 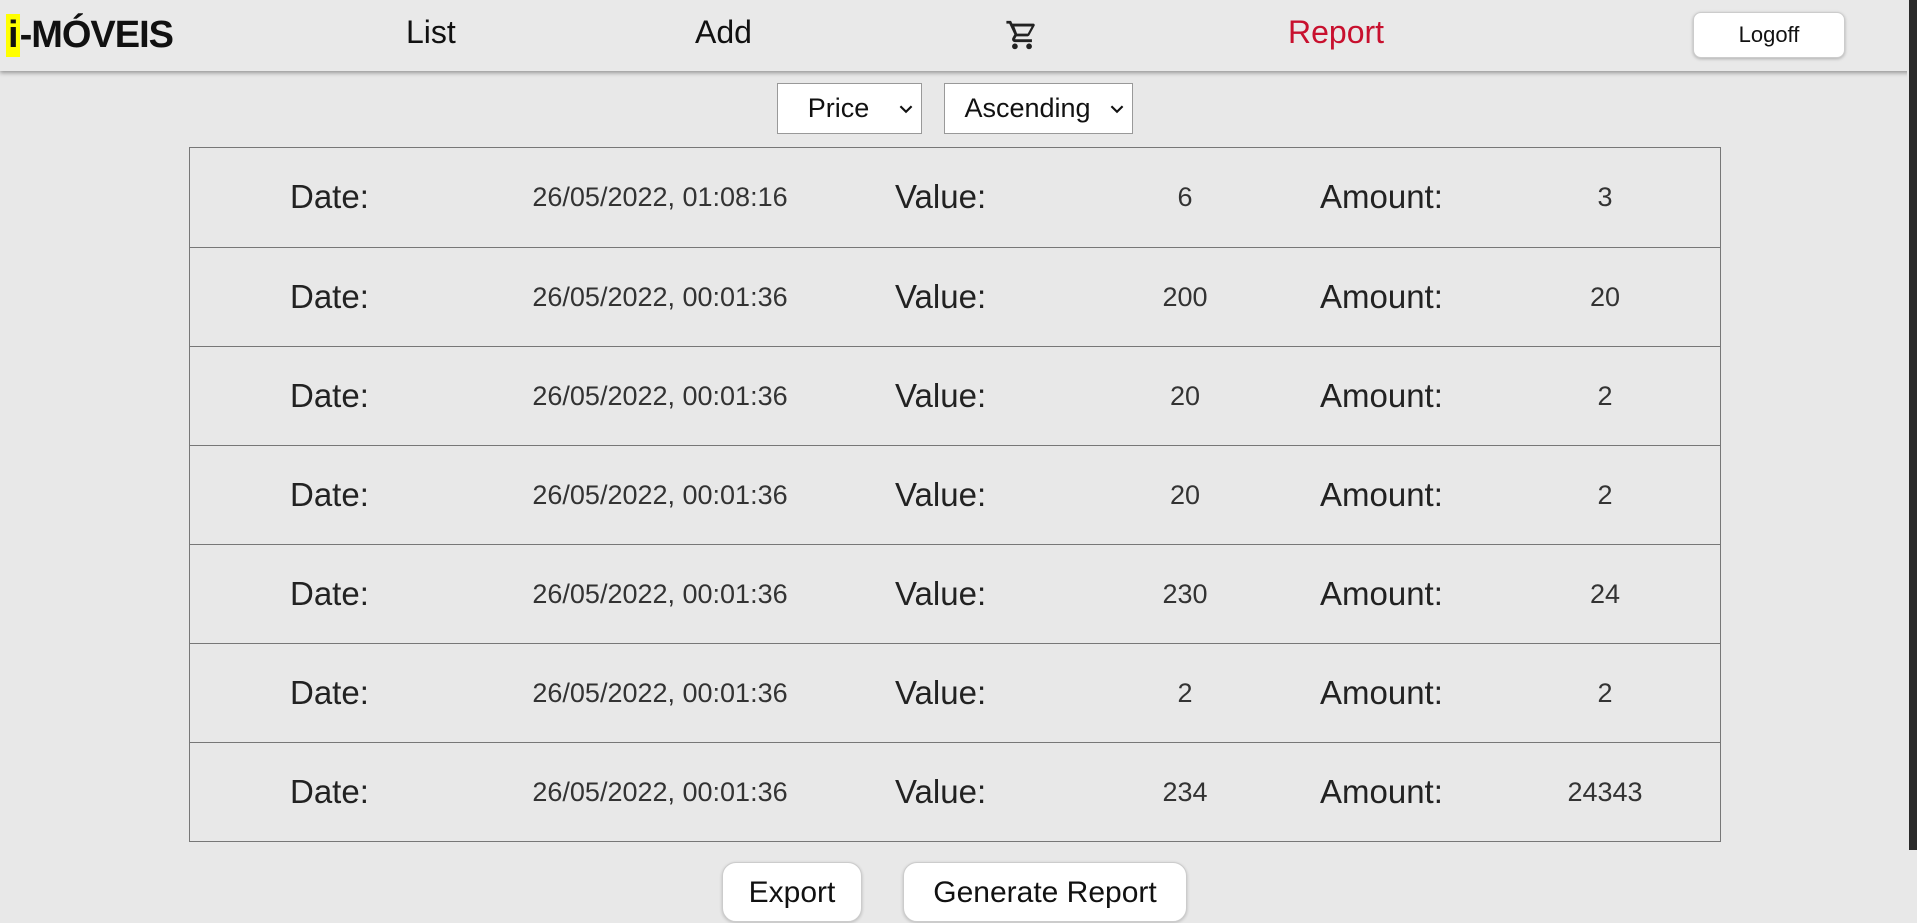 I want to click on logo-text: -MÓVEIS, so click(x=96, y=35).